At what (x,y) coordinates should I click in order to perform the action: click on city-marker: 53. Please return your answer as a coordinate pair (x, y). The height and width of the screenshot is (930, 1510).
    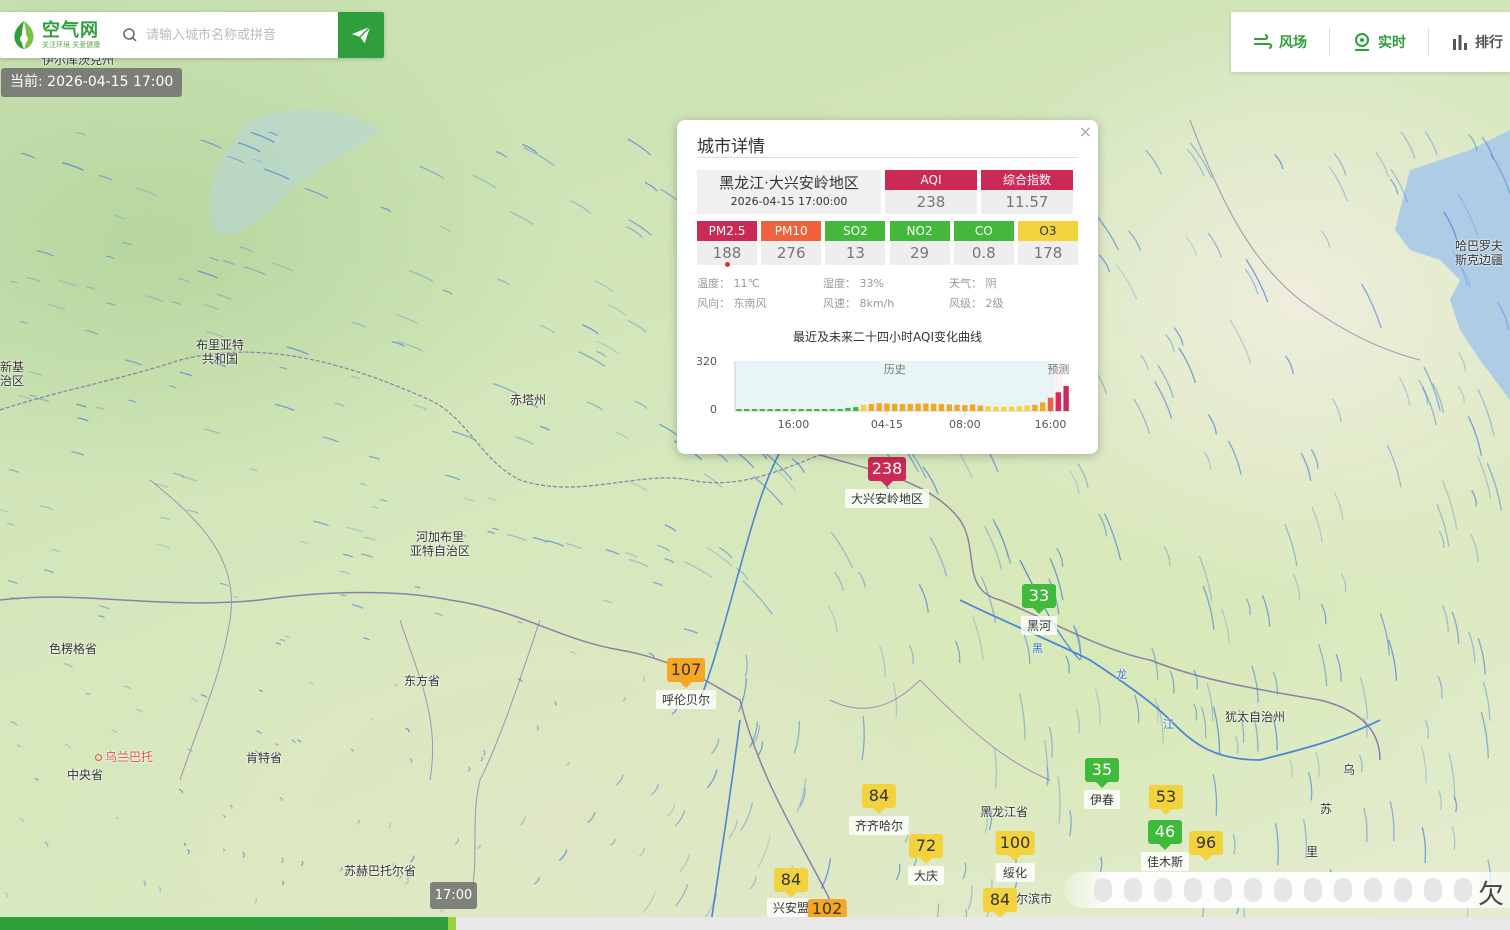
    Looking at the image, I should click on (1166, 800).